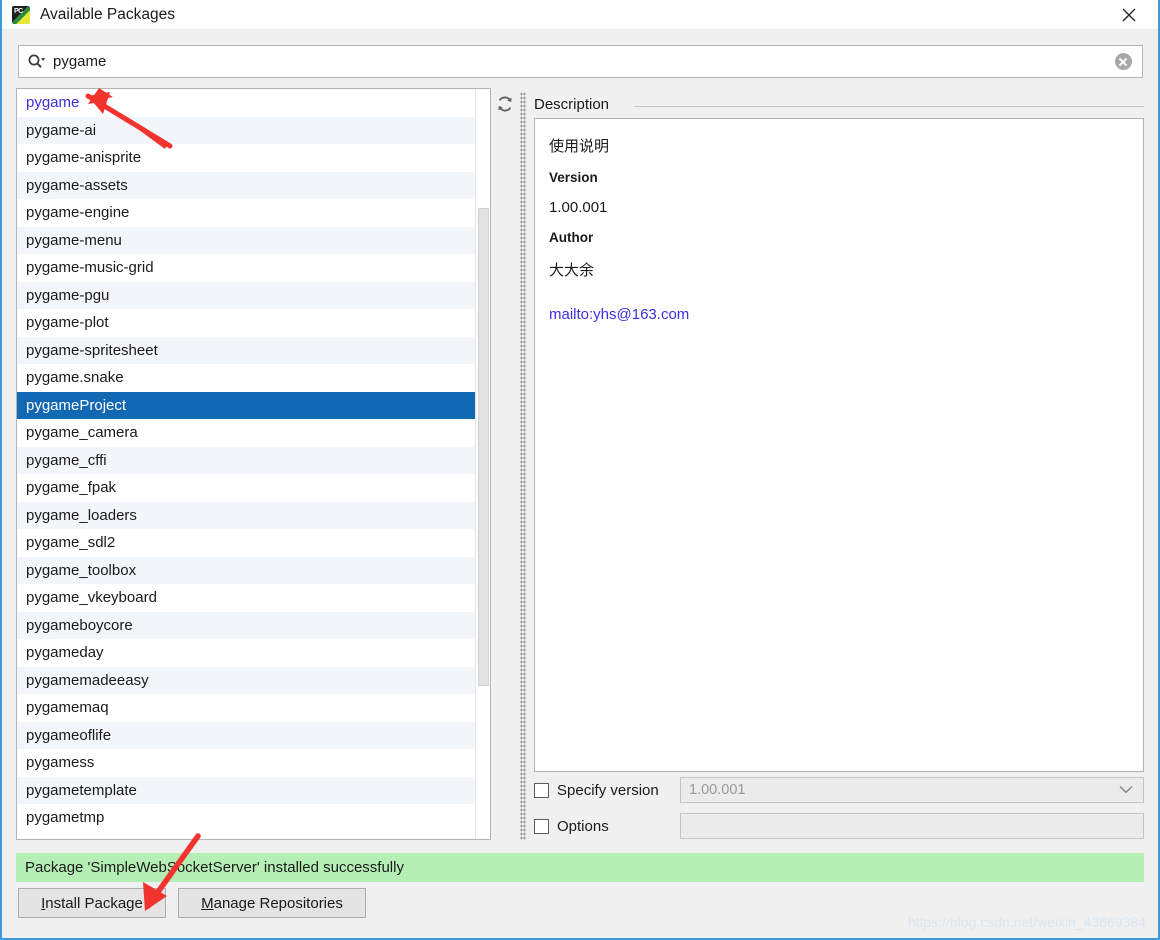 Image resolution: width=1160 pixels, height=940 pixels. Describe the element at coordinates (246, 240) in the screenshot. I see `package-list-item: pygame-menu` at that location.